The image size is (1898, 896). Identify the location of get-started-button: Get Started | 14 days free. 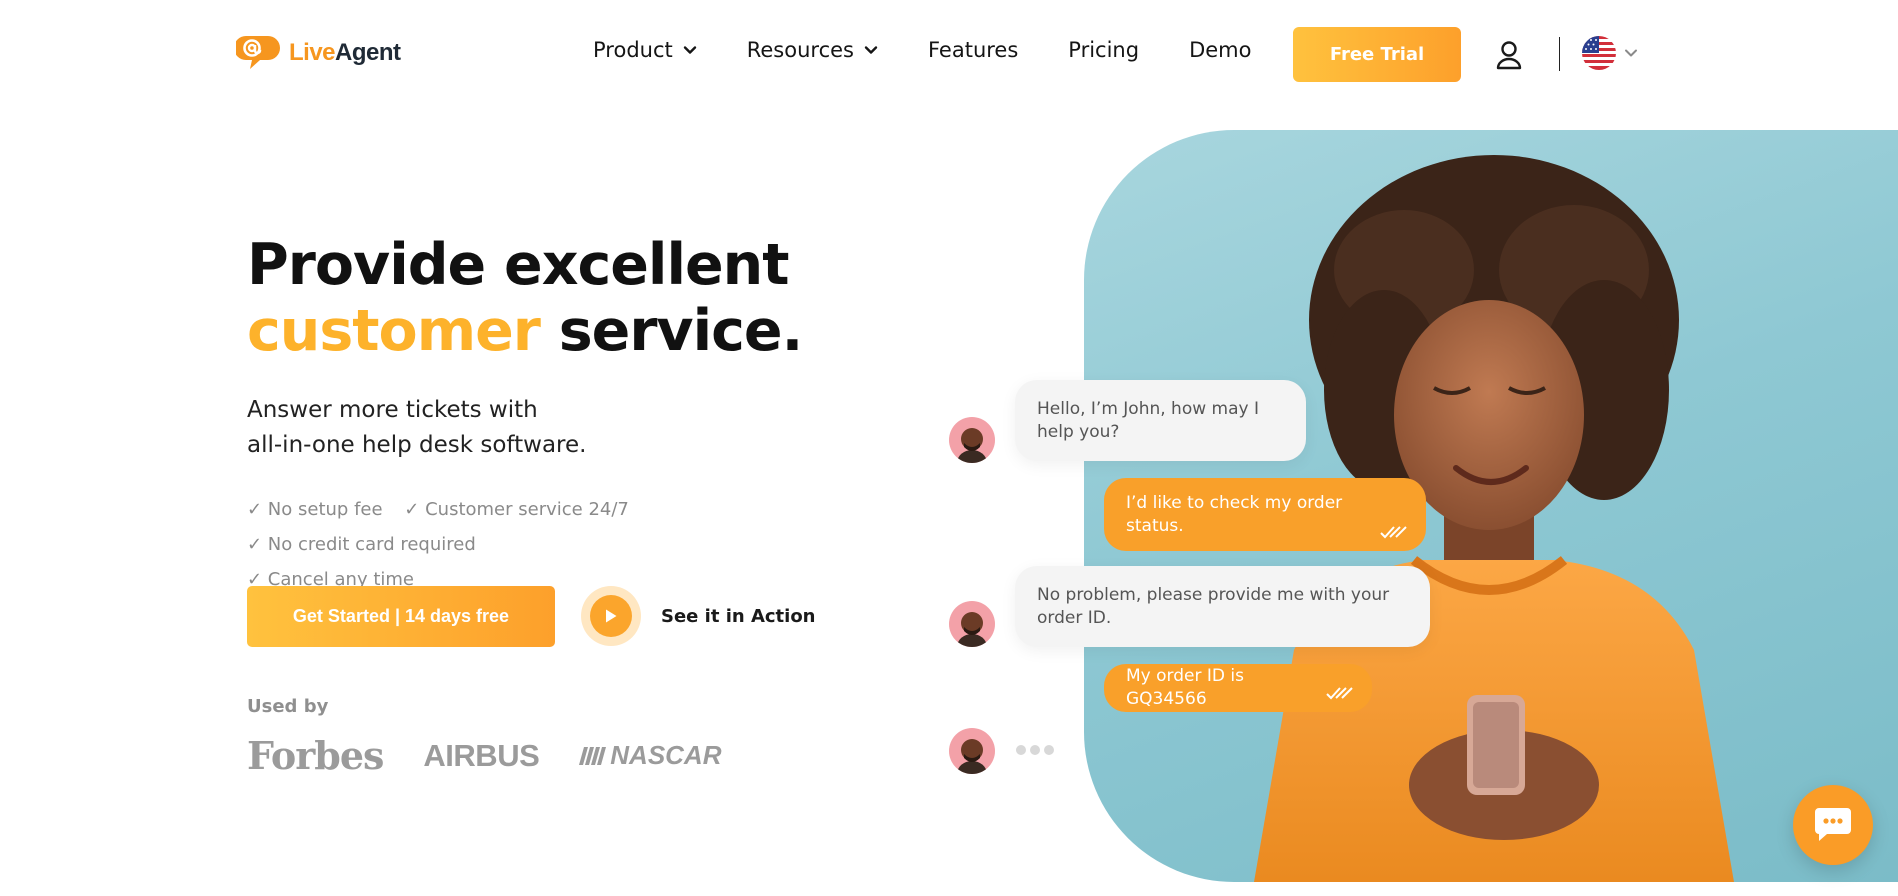
(401, 616).